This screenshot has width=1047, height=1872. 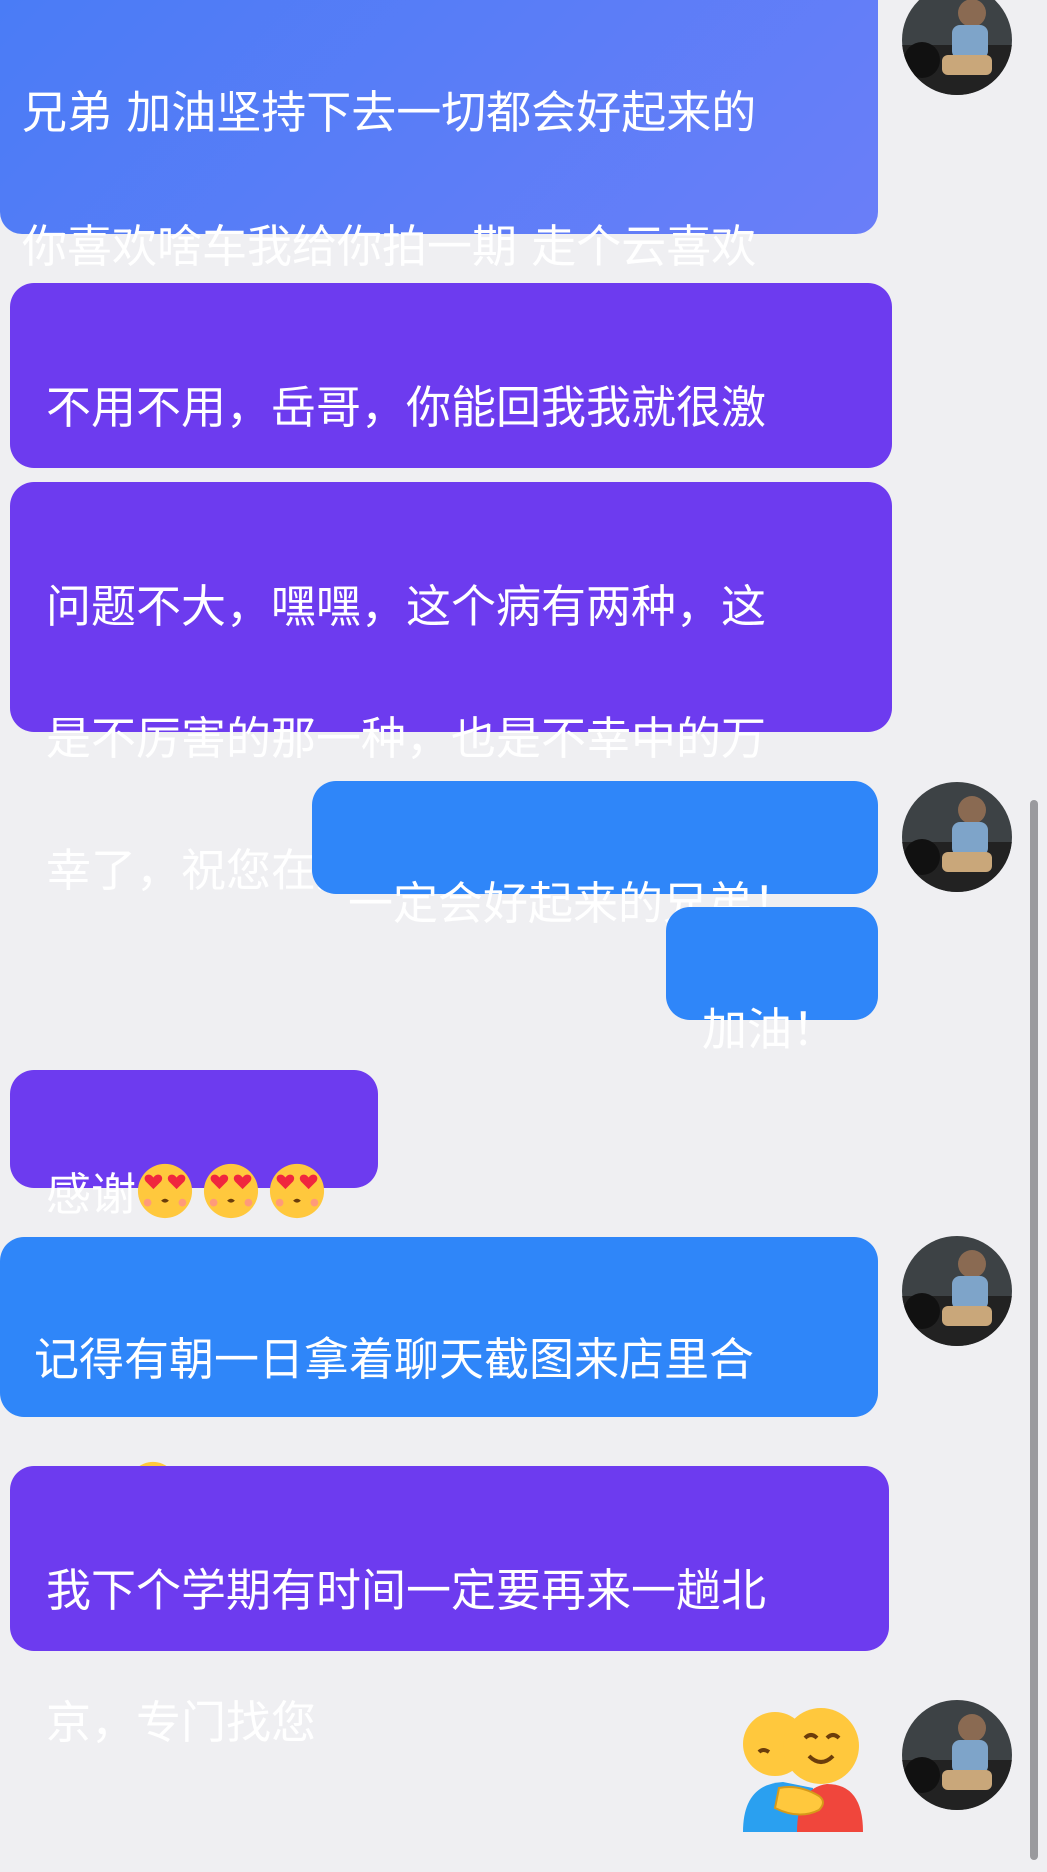 I want to click on message-bubble-sent: 一定会好起来的兄弟！, so click(x=595, y=855).